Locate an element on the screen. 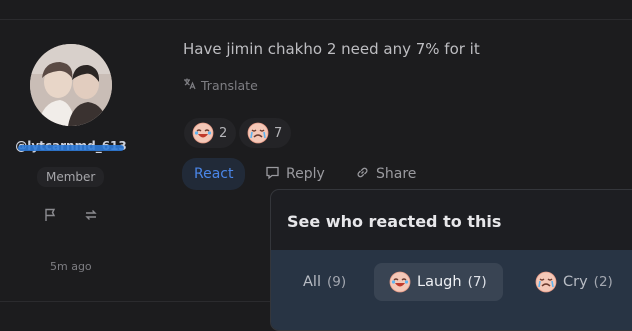  flag-icon is located at coordinates (51, 215).